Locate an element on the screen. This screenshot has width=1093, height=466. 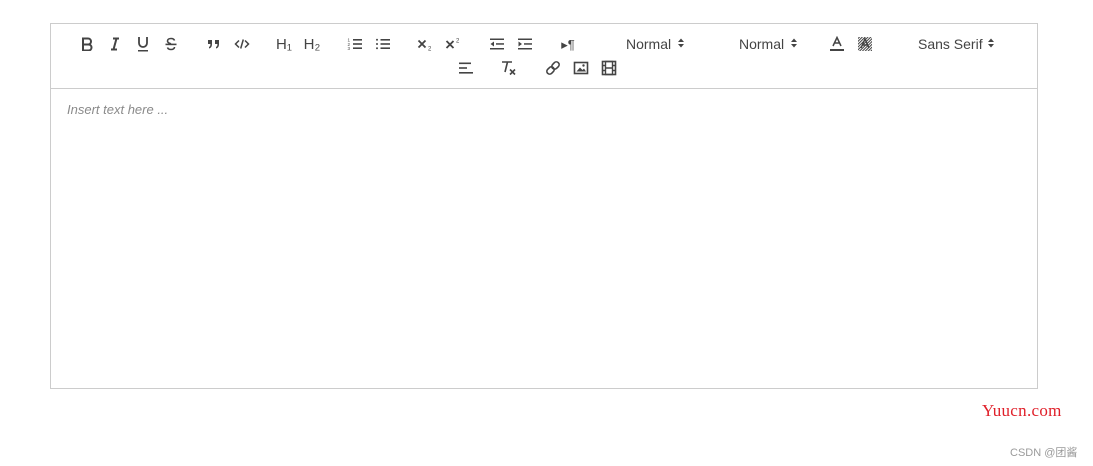
video-icon is located at coordinates (609, 68).